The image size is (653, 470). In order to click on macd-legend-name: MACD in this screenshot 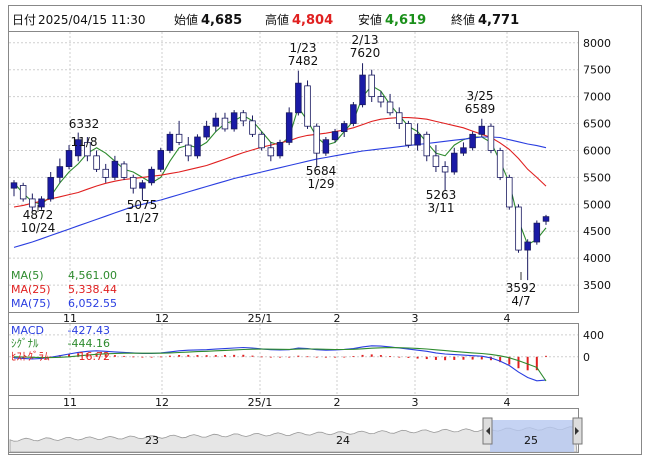, I will do `click(27, 330)`.